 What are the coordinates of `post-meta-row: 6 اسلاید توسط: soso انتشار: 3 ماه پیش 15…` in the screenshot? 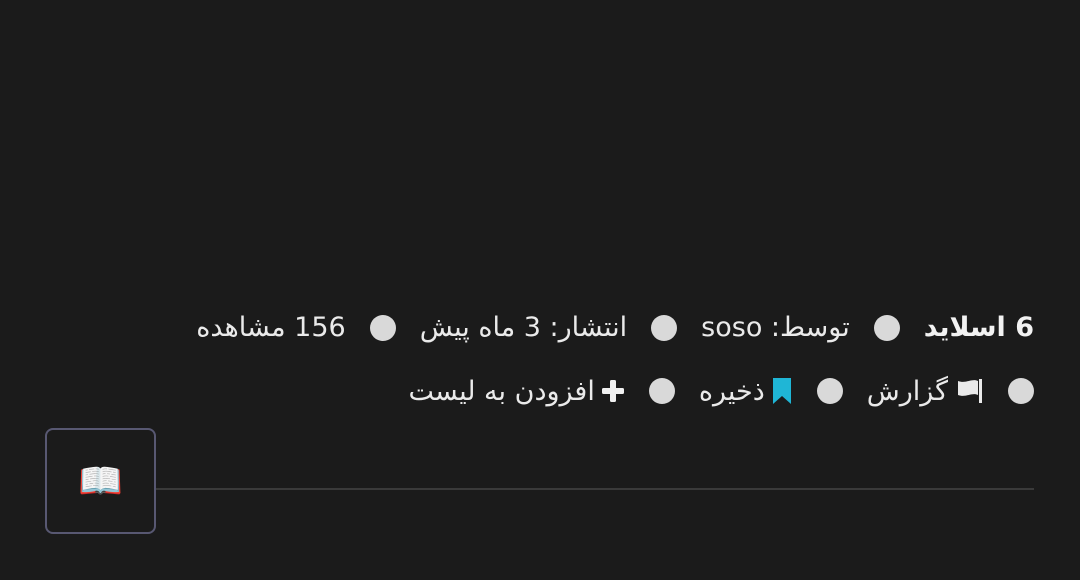 It's located at (615, 327).